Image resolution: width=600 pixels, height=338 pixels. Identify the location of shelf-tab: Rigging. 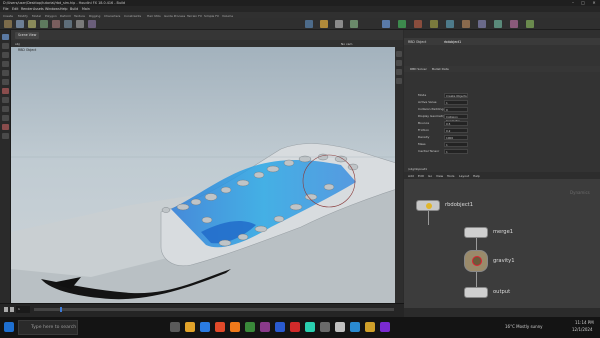
(94, 16).